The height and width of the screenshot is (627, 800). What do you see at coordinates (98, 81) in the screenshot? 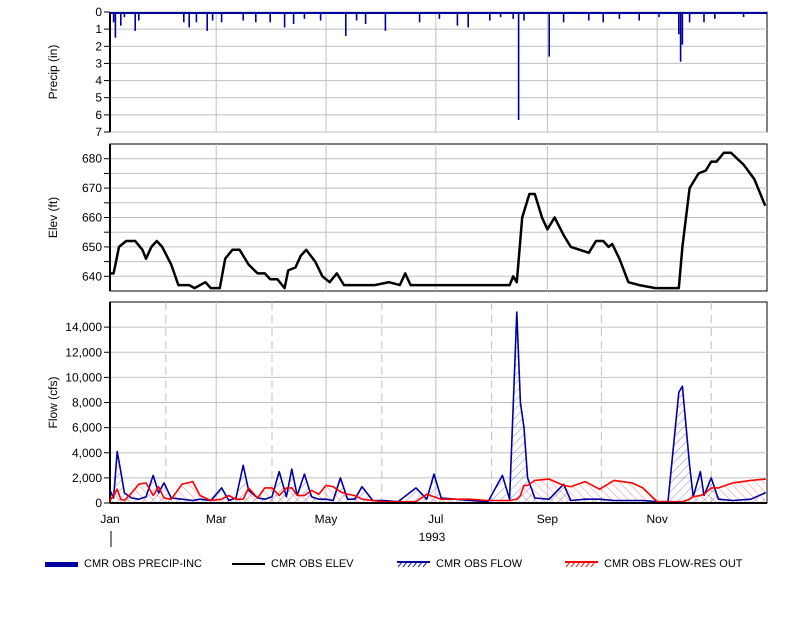
I see `y-tick-label: 4` at bounding box center [98, 81].